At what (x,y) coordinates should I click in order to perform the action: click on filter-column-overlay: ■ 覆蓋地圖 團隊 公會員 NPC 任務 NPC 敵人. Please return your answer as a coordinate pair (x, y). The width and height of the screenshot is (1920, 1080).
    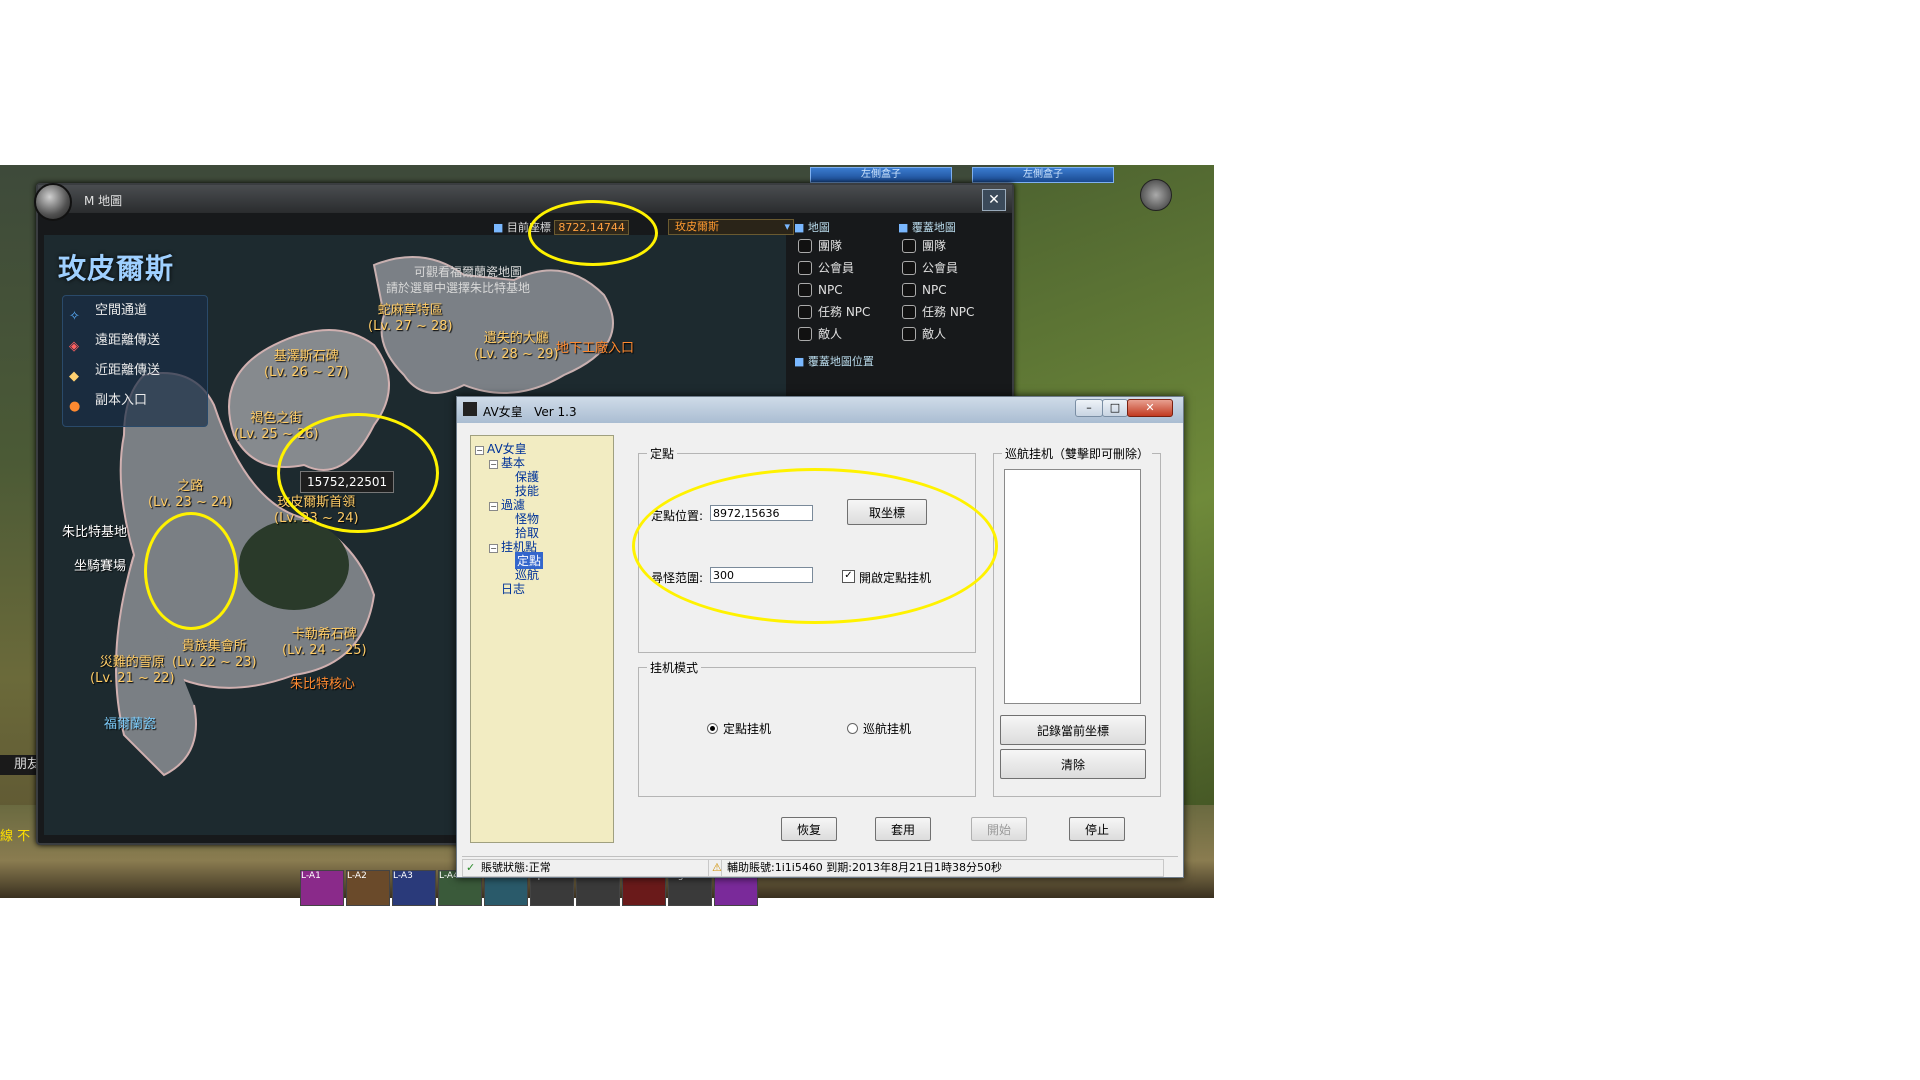
    Looking at the image, I should click on (948, 282).